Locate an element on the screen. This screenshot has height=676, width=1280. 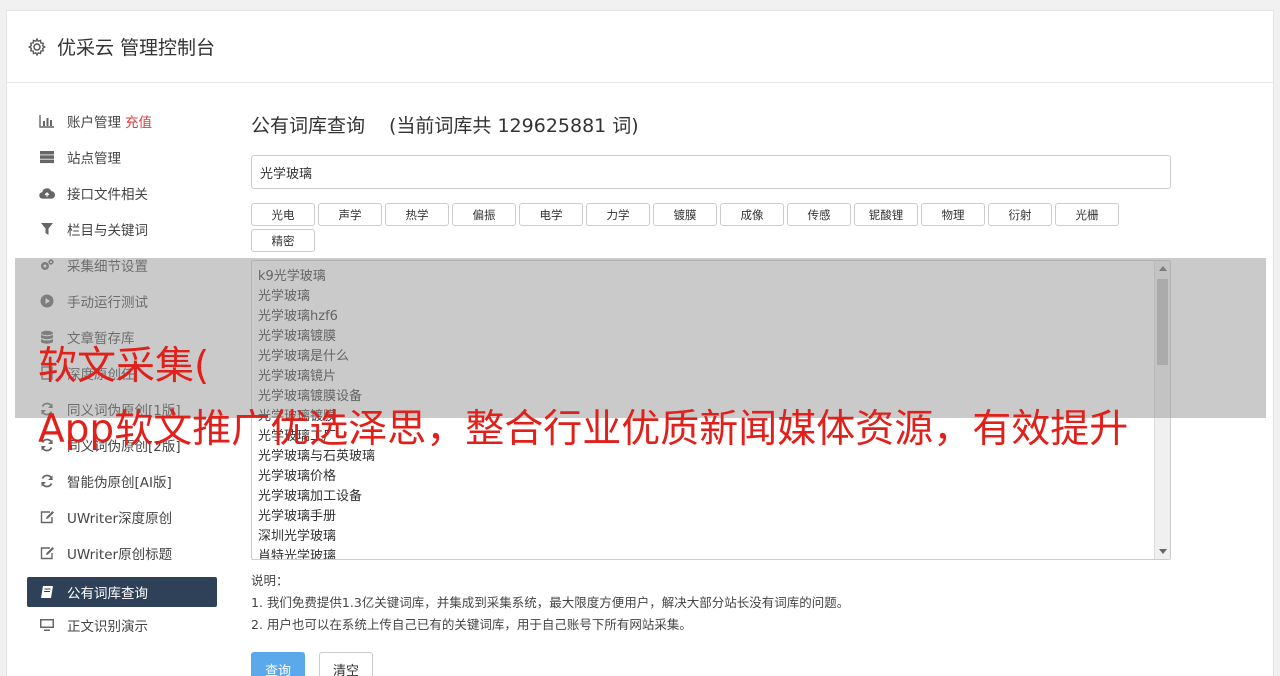
list-item: 肖特光学玻璃 is located at coordinates (297, 554).